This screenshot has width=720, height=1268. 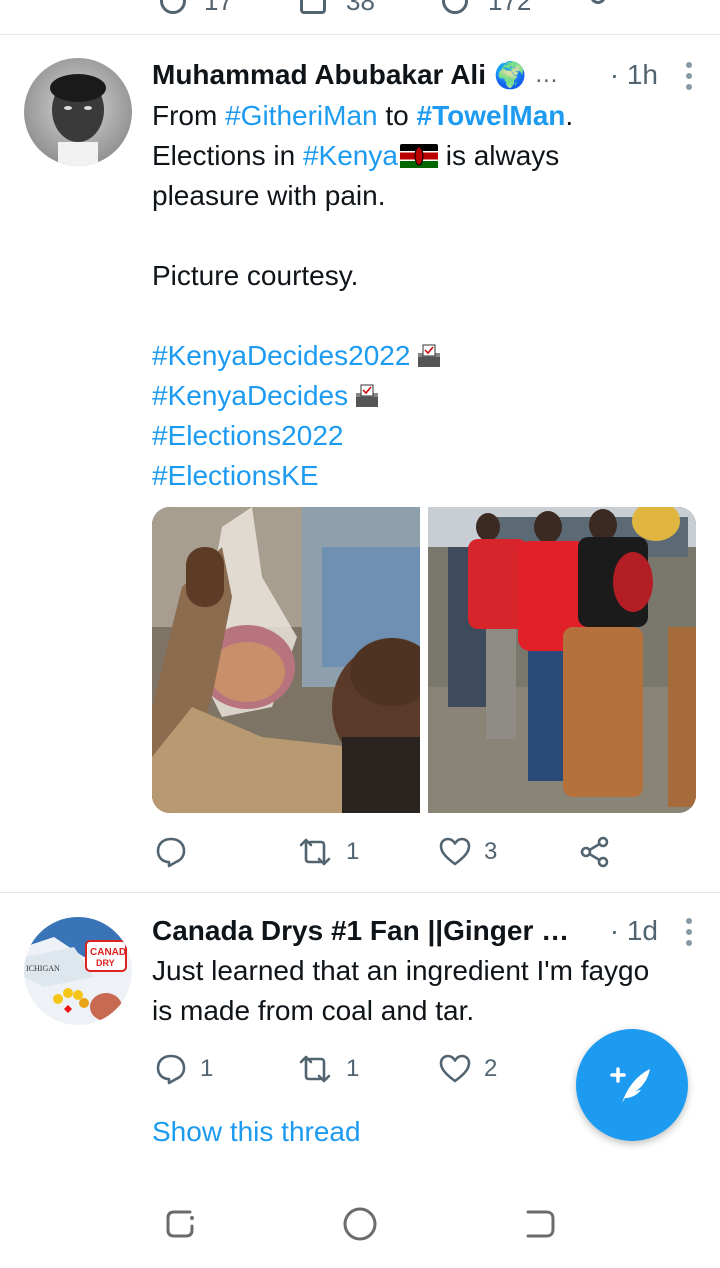 I want to click on tweet-actions: 1 3, so click(x=392, y=852).